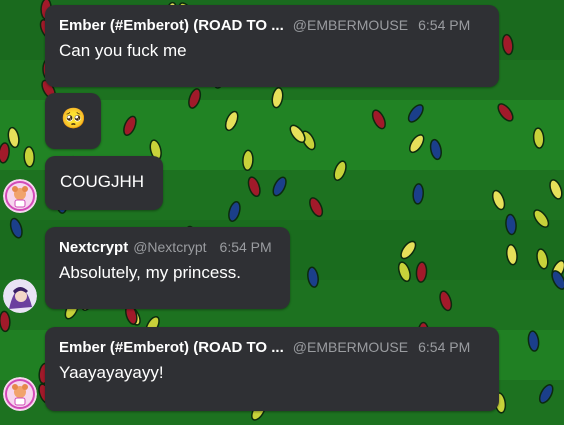 This screenshot has width=564, height=425. I want to click on message-text: Can you fuck me, so click(123, 50).